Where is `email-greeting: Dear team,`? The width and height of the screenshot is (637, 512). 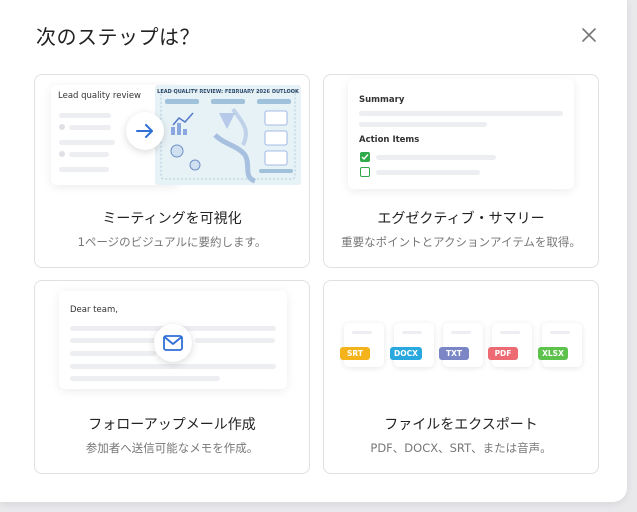 email-greeting: Dear team, is located at coordinates (94, 310).